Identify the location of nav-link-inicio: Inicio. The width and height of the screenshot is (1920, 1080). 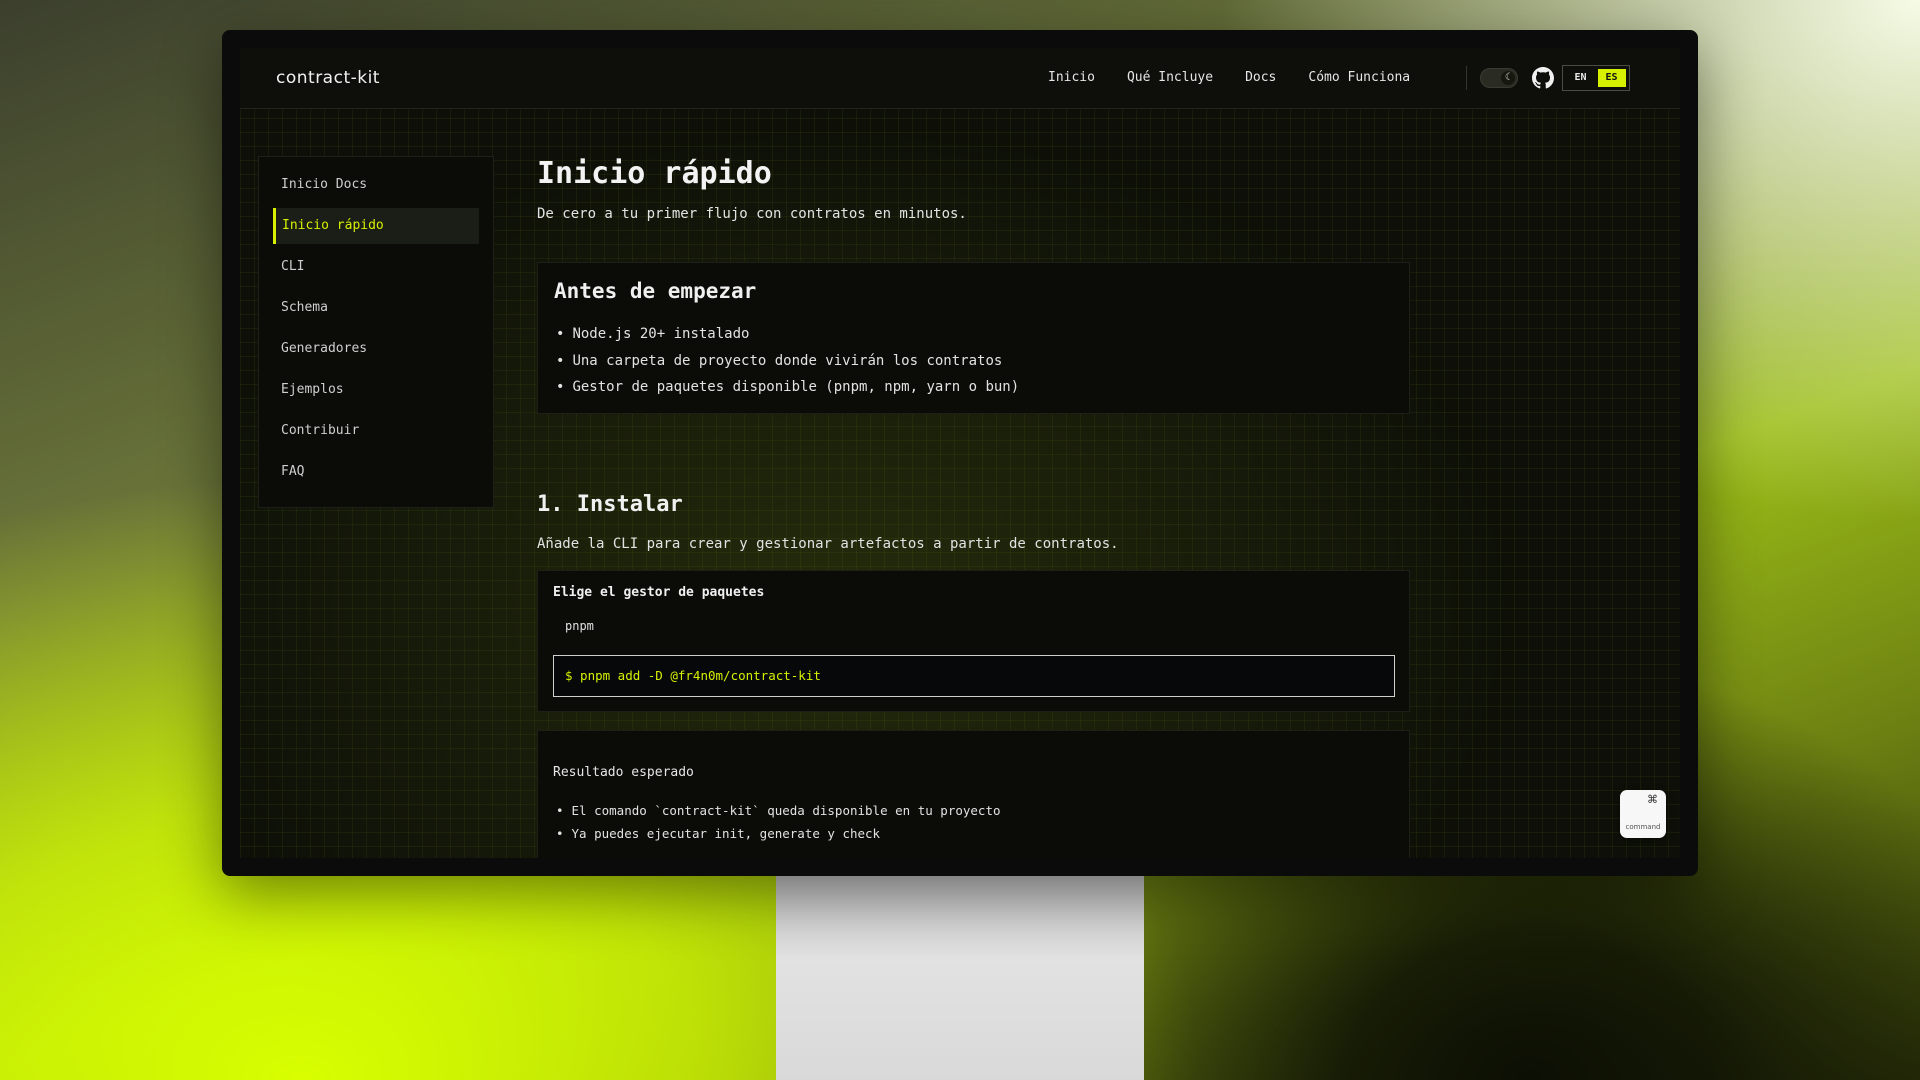
(1071, 77).